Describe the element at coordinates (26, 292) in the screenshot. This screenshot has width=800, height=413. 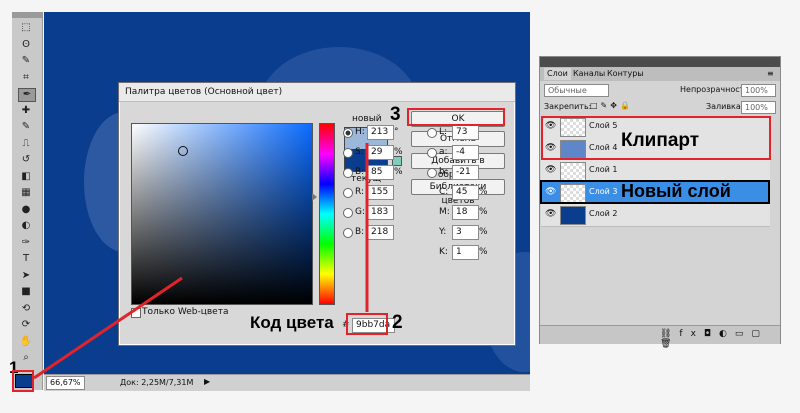
I see `shape-icon: ■` at that location.